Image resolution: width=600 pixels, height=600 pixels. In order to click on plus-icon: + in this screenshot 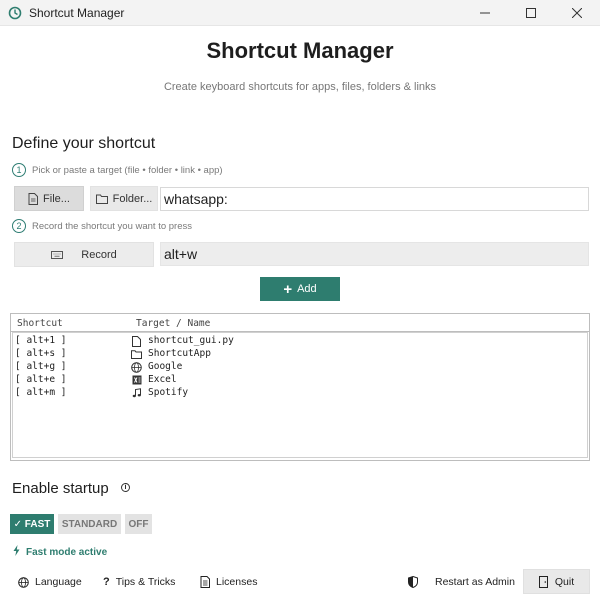, I will do `click(288, 289)`.